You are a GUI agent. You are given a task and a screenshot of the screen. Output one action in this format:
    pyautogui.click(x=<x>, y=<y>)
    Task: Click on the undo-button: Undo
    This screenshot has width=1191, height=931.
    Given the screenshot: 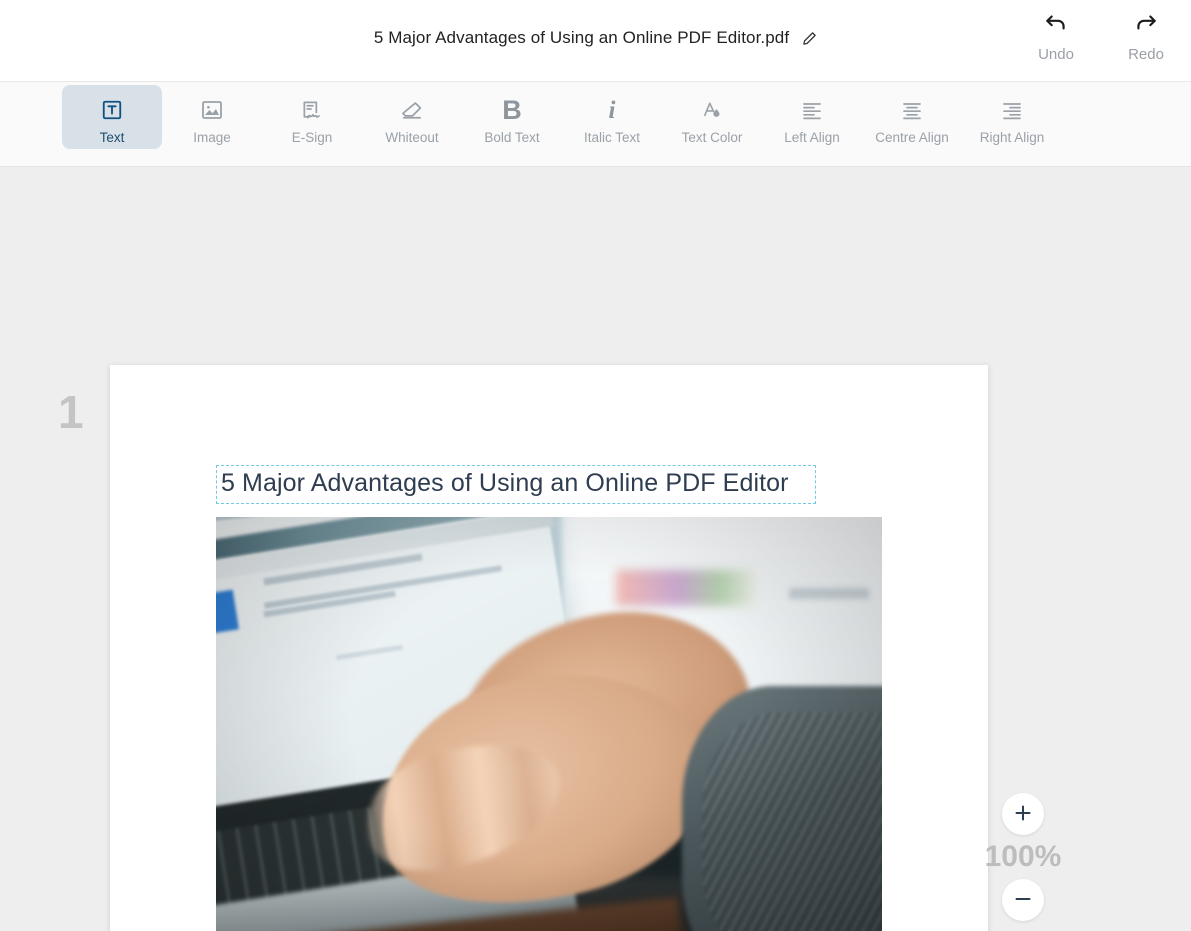 What is the action you would take?
    pyautogui.click(x=1056, y=36)
    